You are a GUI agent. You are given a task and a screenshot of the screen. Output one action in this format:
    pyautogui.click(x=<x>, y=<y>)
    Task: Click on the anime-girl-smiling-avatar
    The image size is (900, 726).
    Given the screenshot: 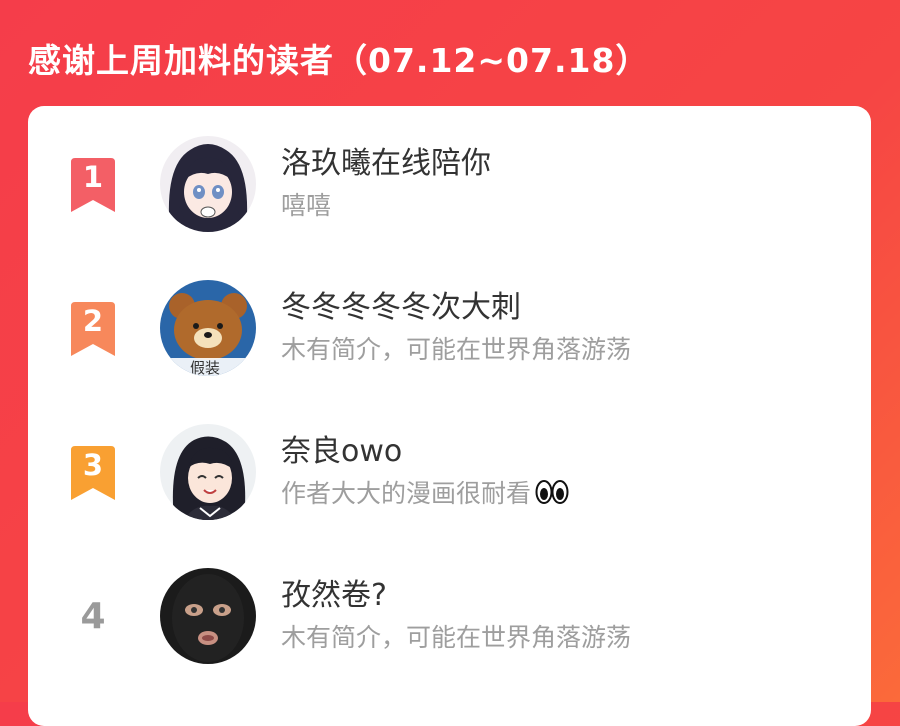 What is the action you would take?
    pyautogui.click(x=208, y=472)
    